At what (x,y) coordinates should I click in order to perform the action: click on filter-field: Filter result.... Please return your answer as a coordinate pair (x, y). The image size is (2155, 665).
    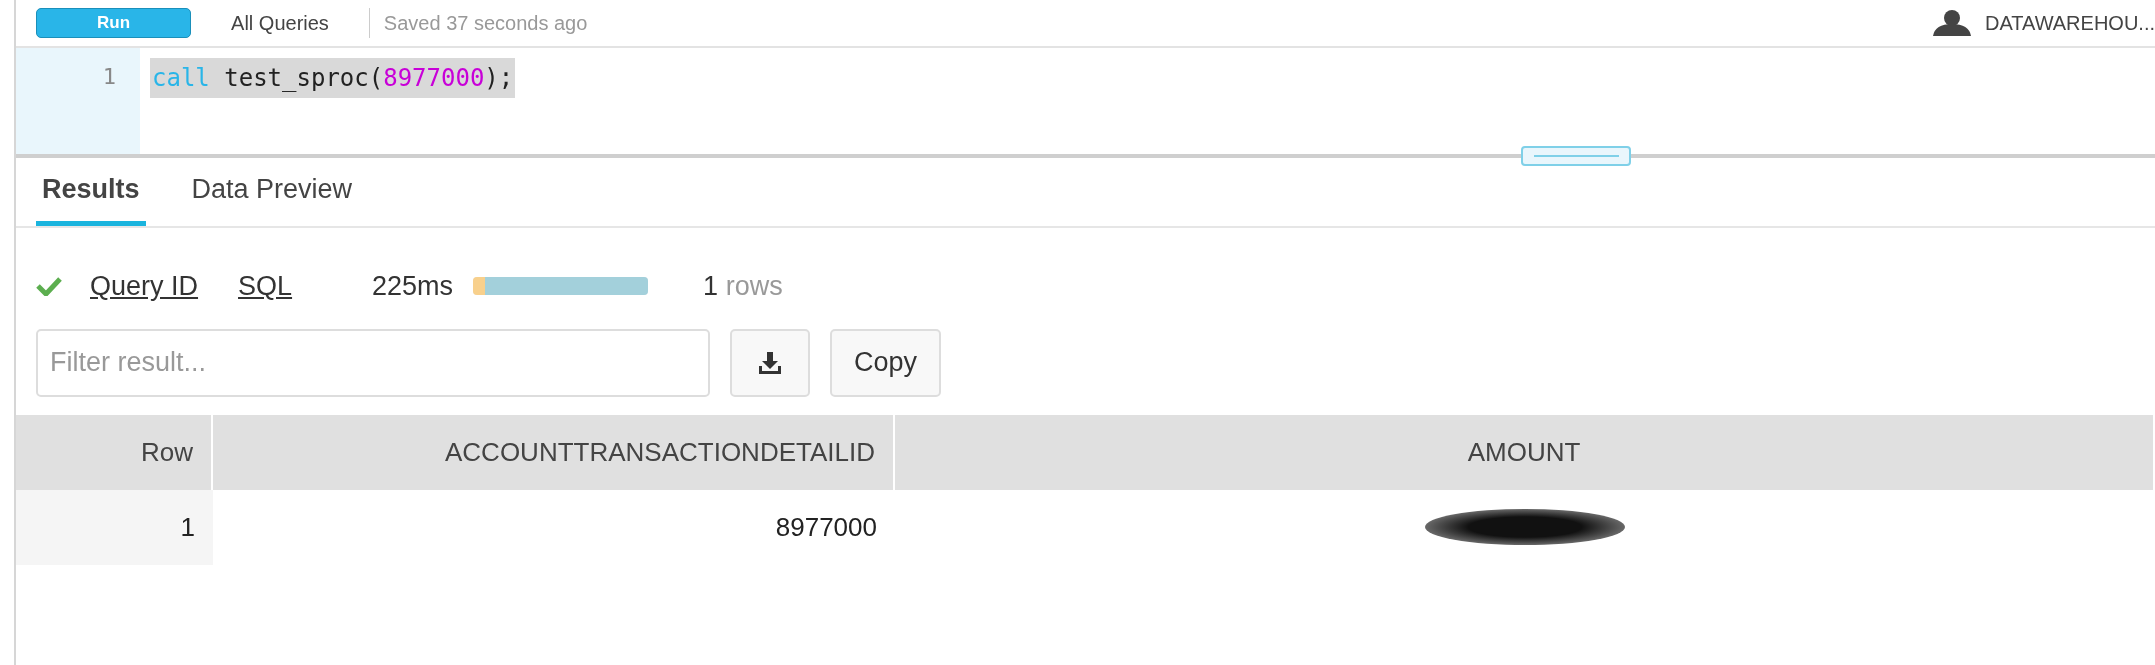
    Looking at the image, I should click on (373, 362).